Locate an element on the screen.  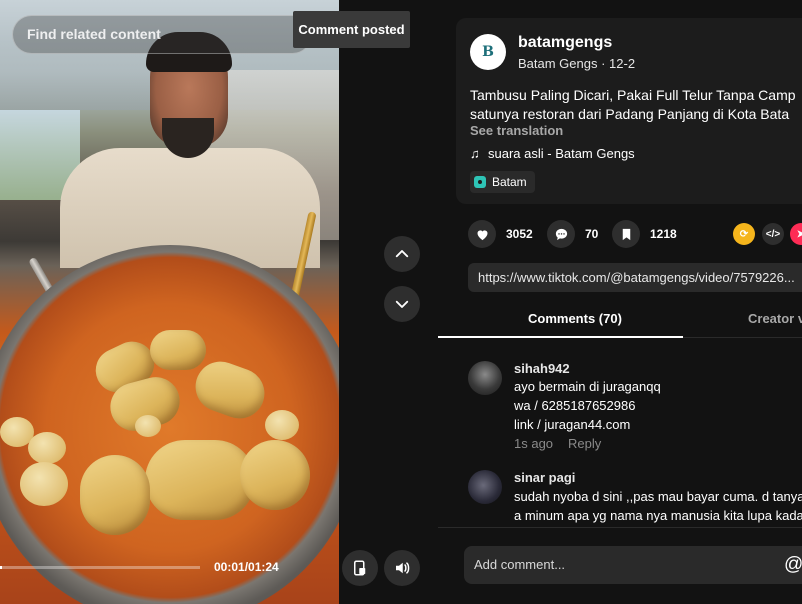
tab-creator-videos: Creator v is located at coordinates (775, 318).